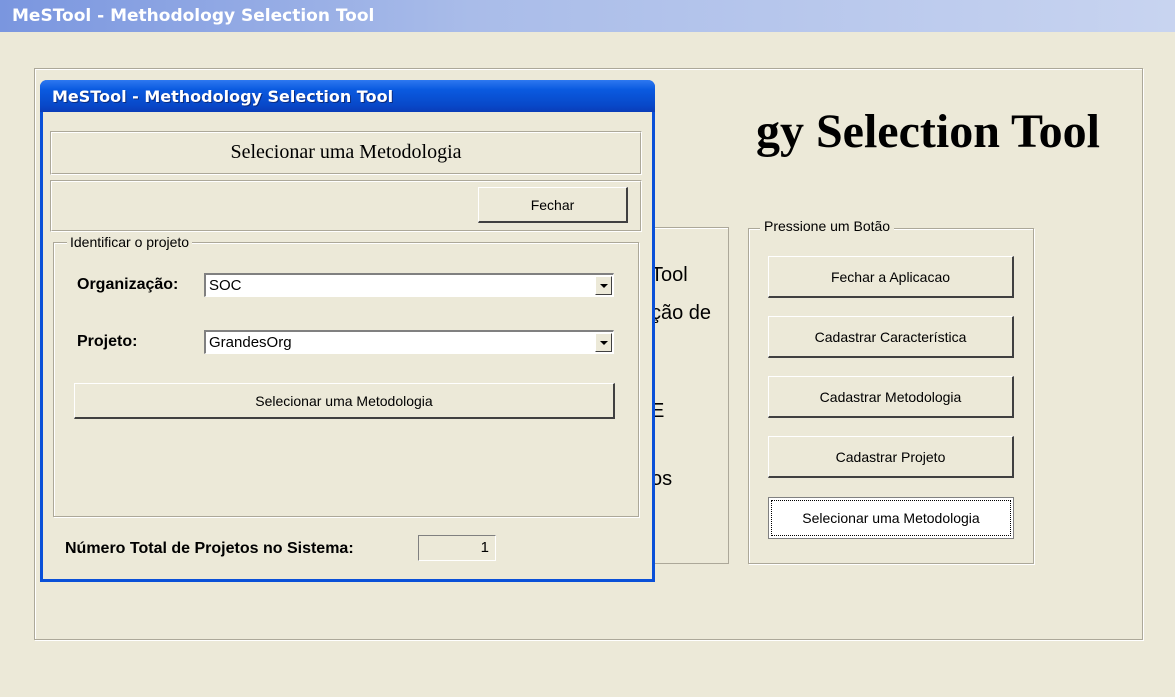 This screenshot has width=1175, height=697. I want to click on identify-project-legend: Identificar o projeto, so click(130, 242).